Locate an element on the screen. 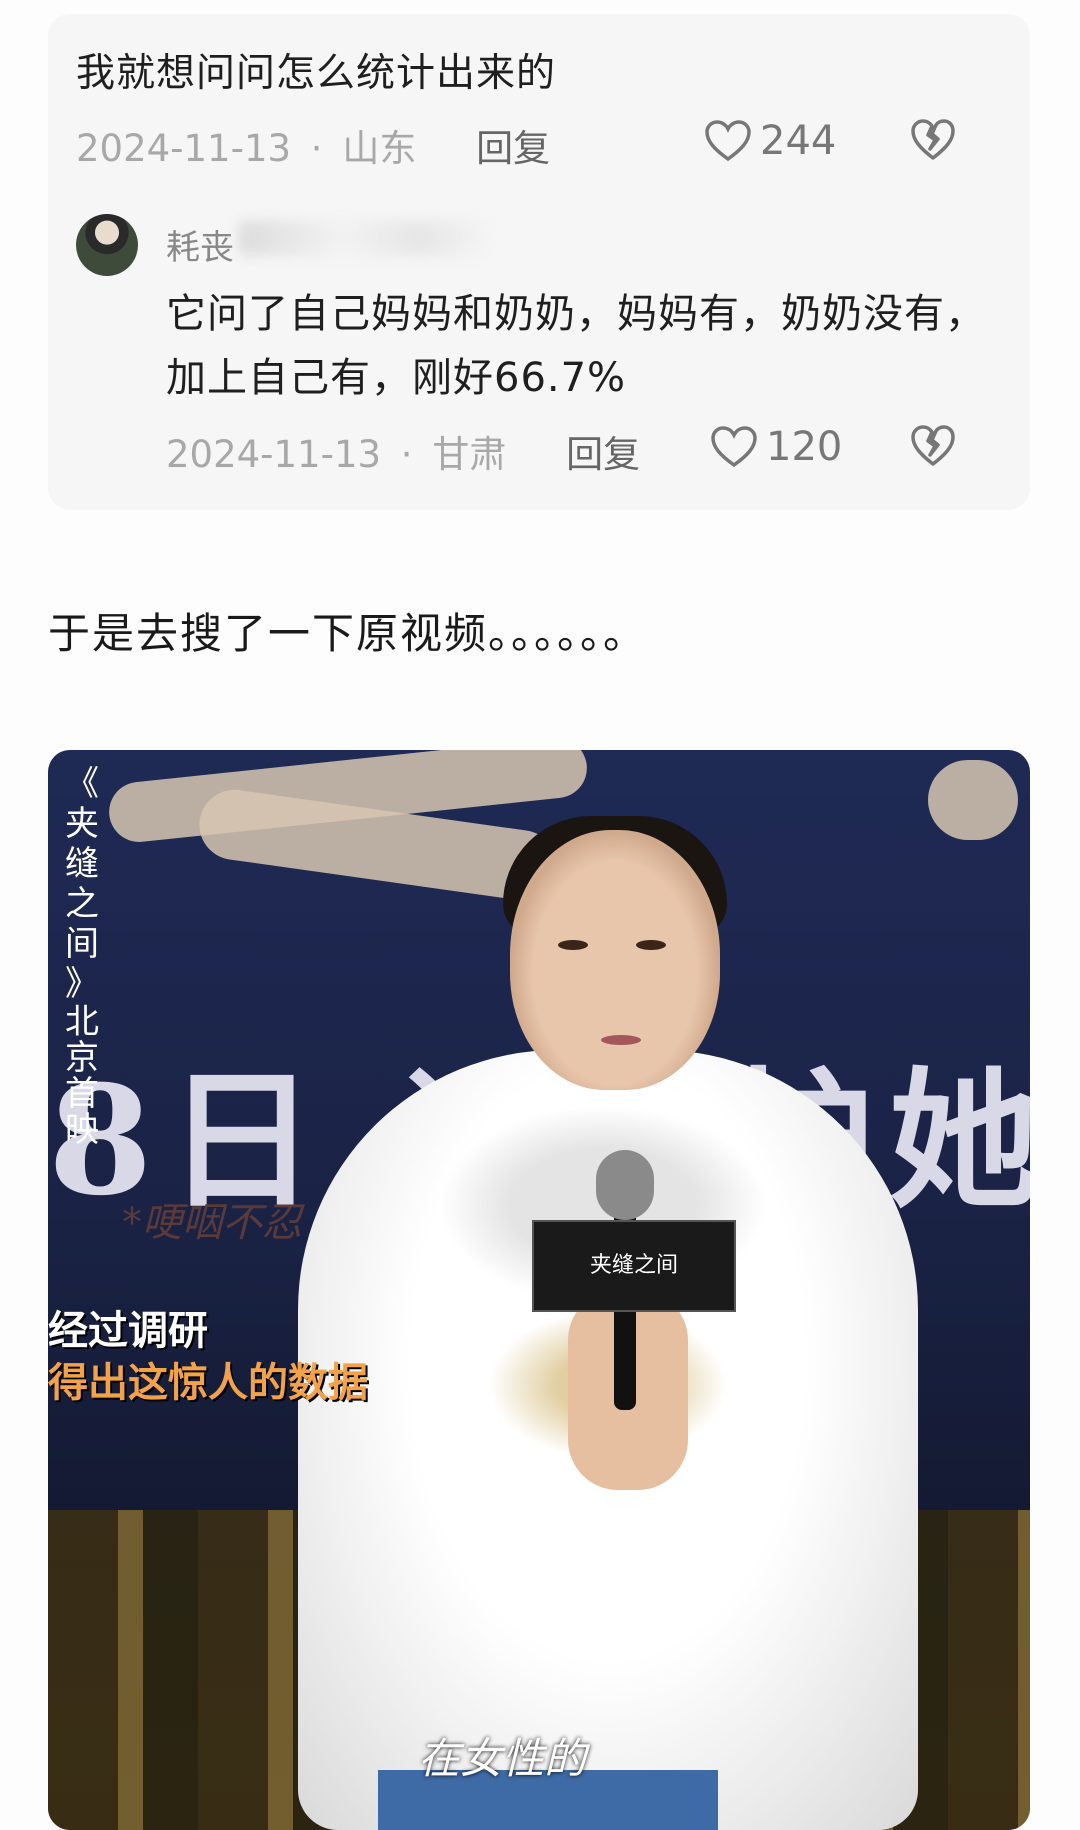  post-caption: 于是去搜了一下原视频。。。。。。 is located at coordinates (348, 633).